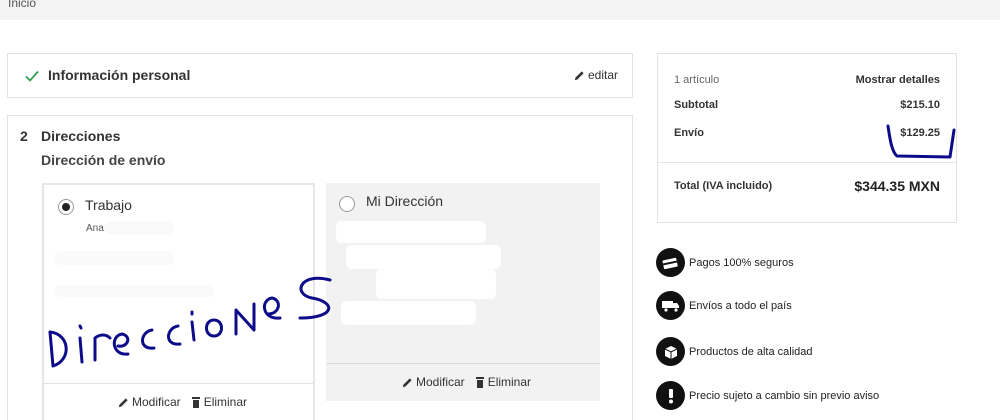 The width and height of the screenshot is (1000, 420). Describe the element at coordinates (119, 75) in the screenshot. I see `personal-info-title: Información personal` at that location.